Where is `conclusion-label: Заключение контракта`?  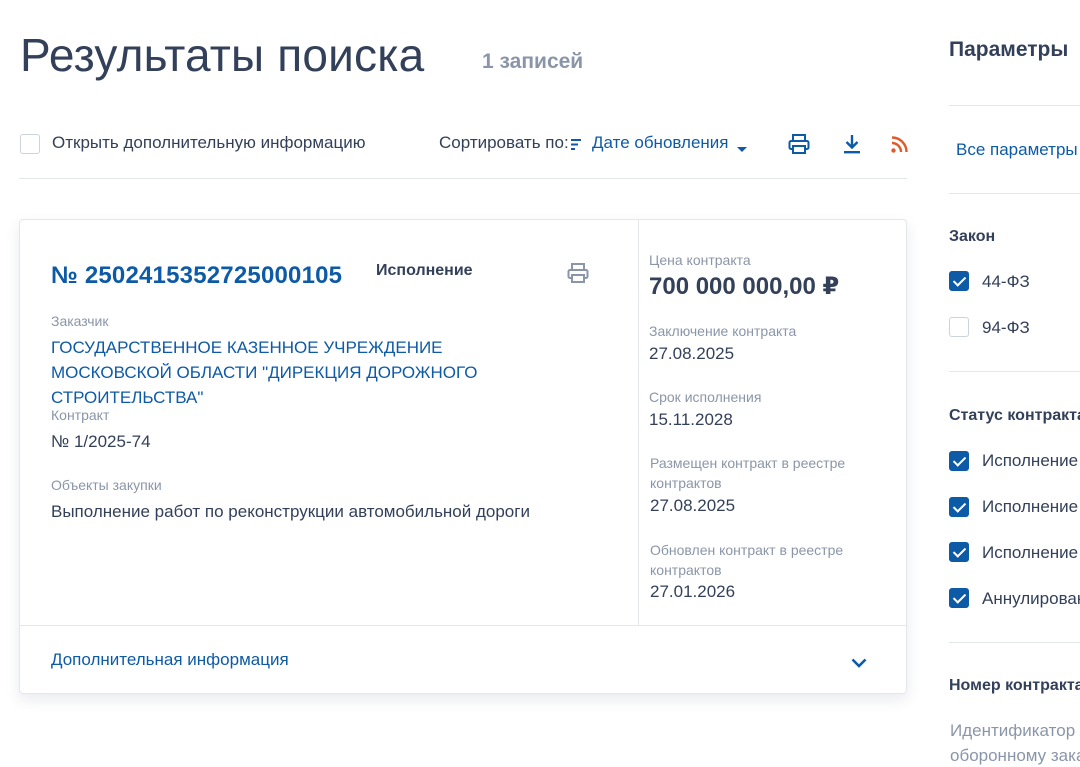 conclusion-label: Заключение контракта is located at coordinates (723, 331).